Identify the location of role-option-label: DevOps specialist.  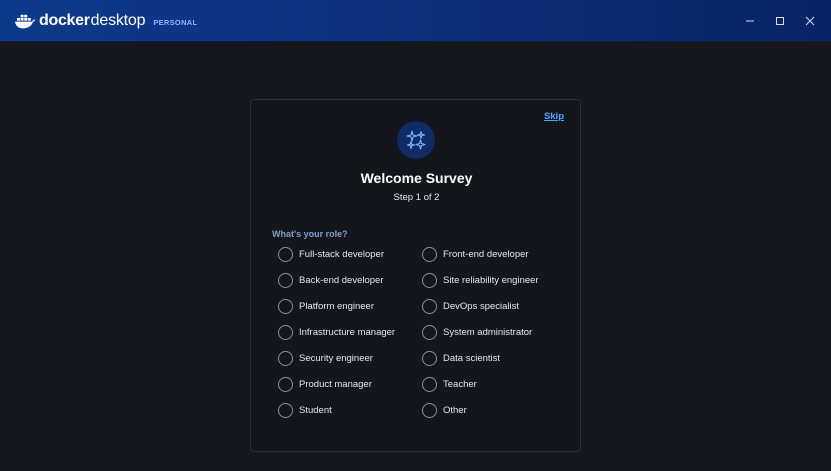
(481, 306).